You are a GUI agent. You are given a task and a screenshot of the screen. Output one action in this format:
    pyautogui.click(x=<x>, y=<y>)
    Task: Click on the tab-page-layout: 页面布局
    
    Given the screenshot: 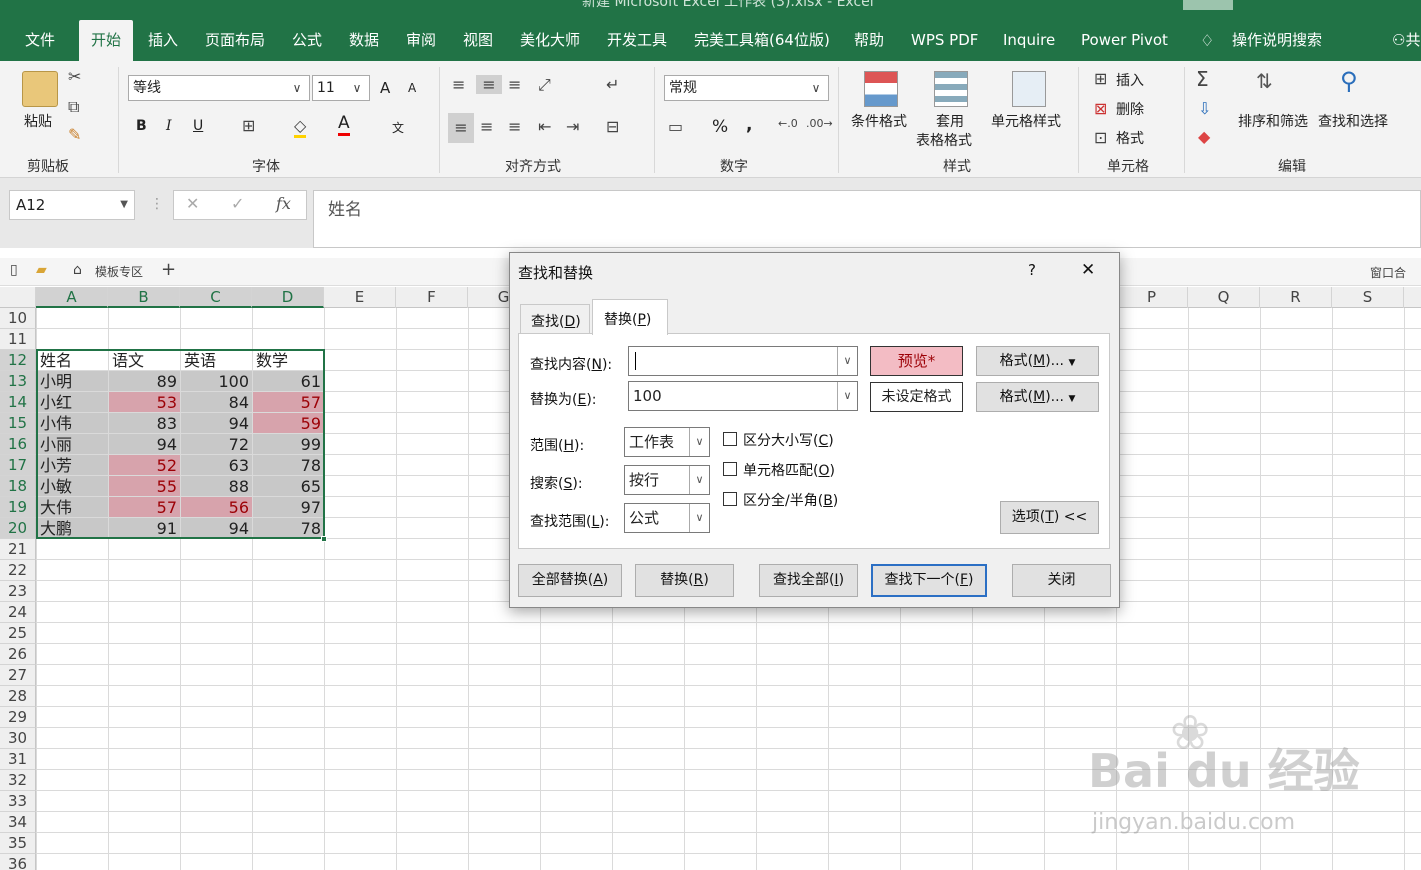 What is the action you would take?
    pyautogui.click(x=235, y=40)
    